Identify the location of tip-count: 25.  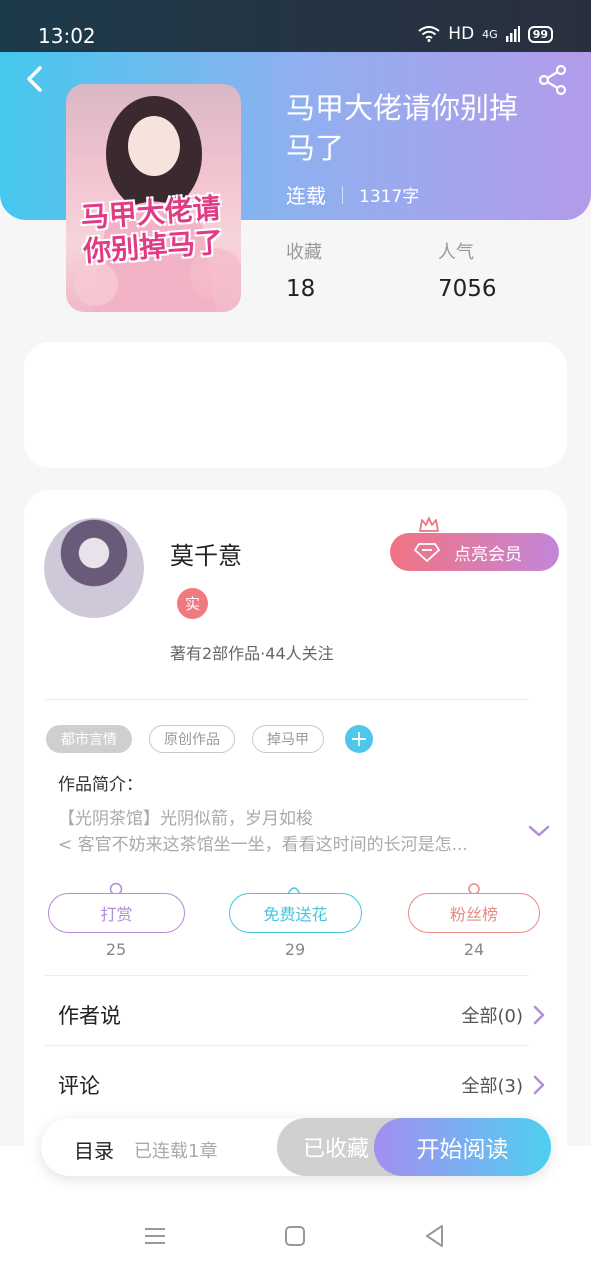
(116, 949).